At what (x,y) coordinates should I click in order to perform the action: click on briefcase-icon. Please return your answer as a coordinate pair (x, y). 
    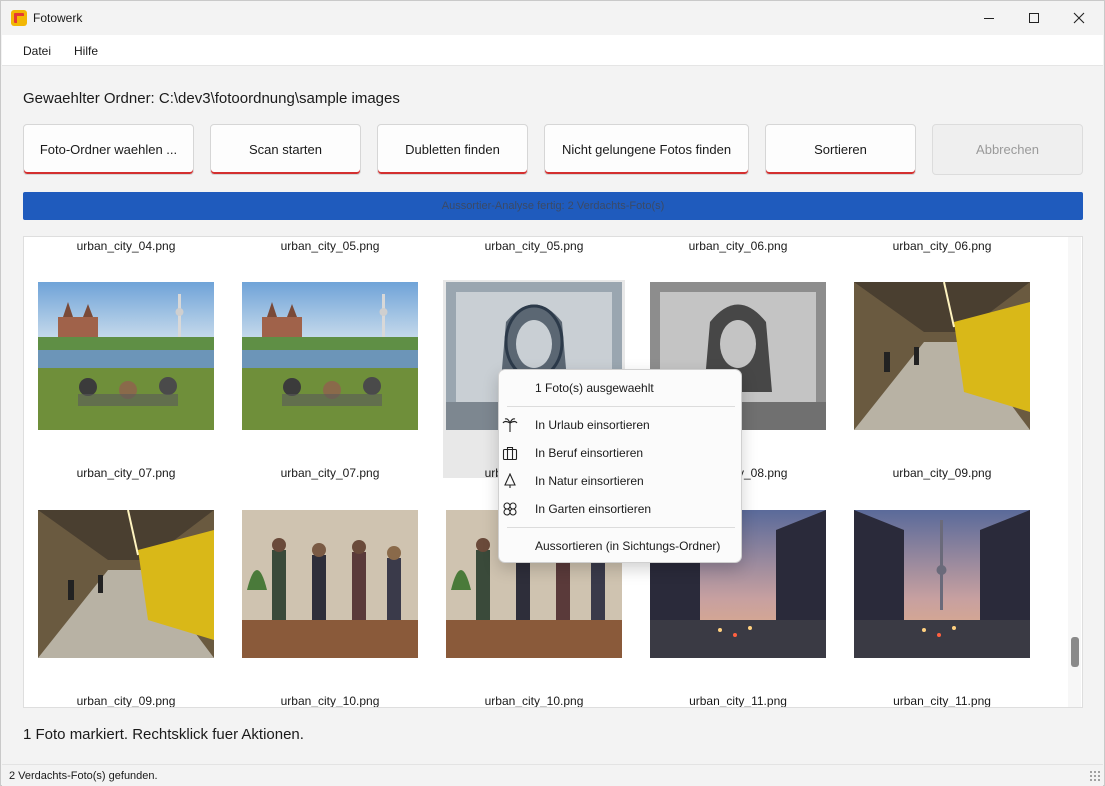
    Looking at the image, I should click on (510, 453).